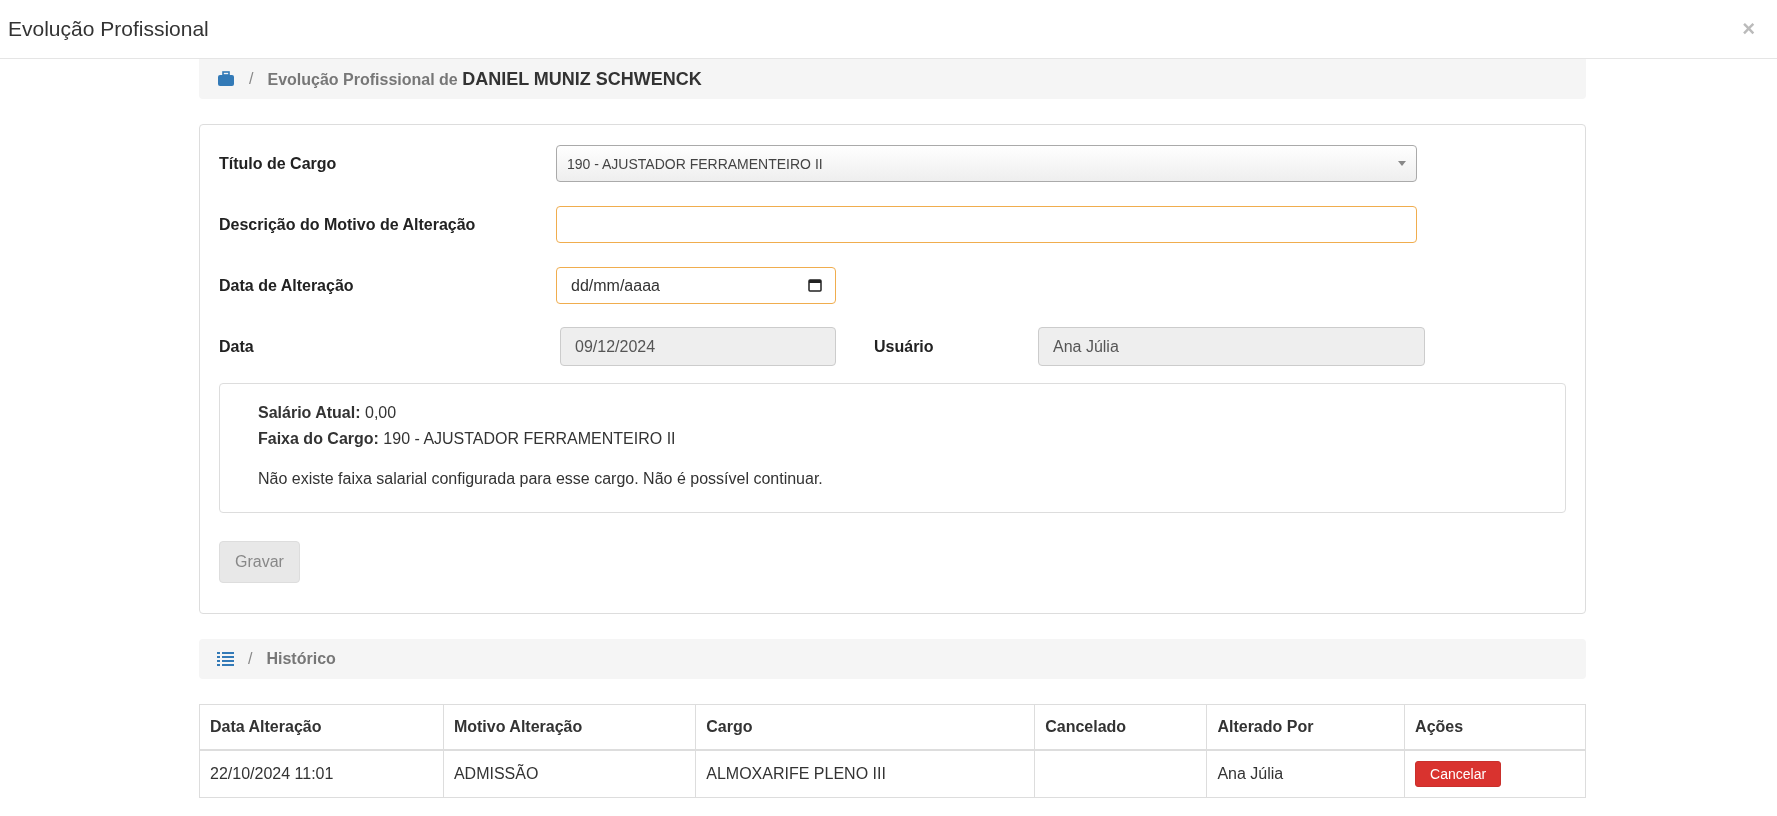 The image size is (1777, 816). What do you see at coordinates (865, 774) in the screenshot?
I see `table-cell: ALMOXARIFE PLENO III` at bounding box center [865, 774].